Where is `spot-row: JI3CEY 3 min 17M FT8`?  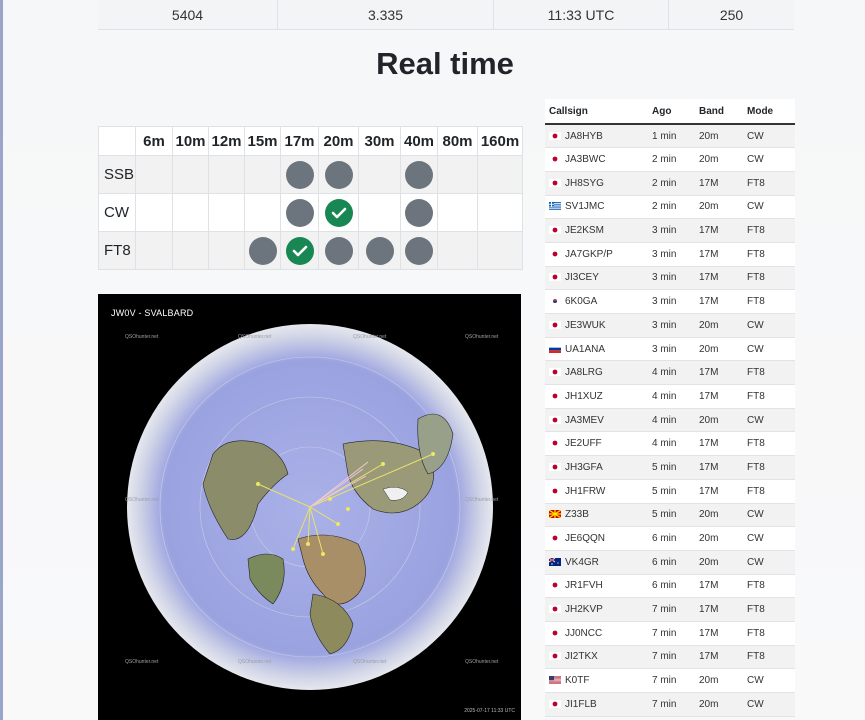 spot-row: JI3CEY 3 min 17M FT8 is located at coordinates (670, 278).